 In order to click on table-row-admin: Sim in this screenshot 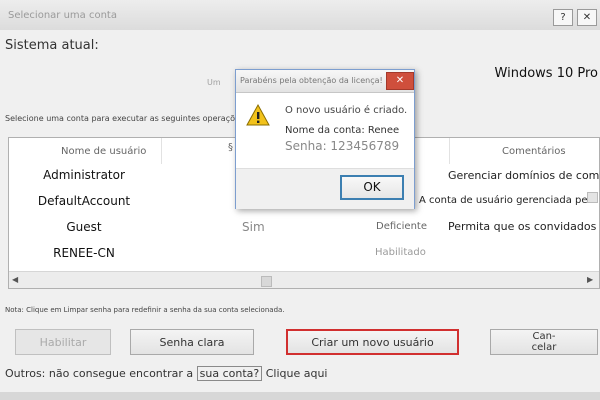, I will do `click(253, 227)`.